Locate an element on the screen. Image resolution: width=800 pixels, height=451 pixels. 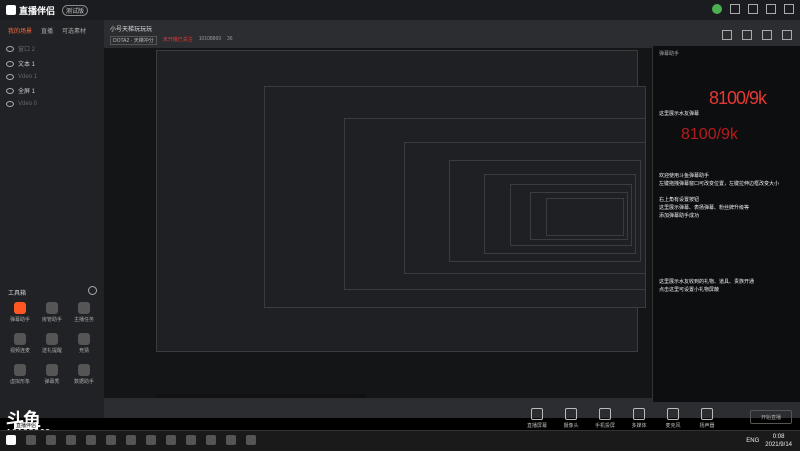
tool-quiz: 竞猜 is located at coordinates (84, 343).